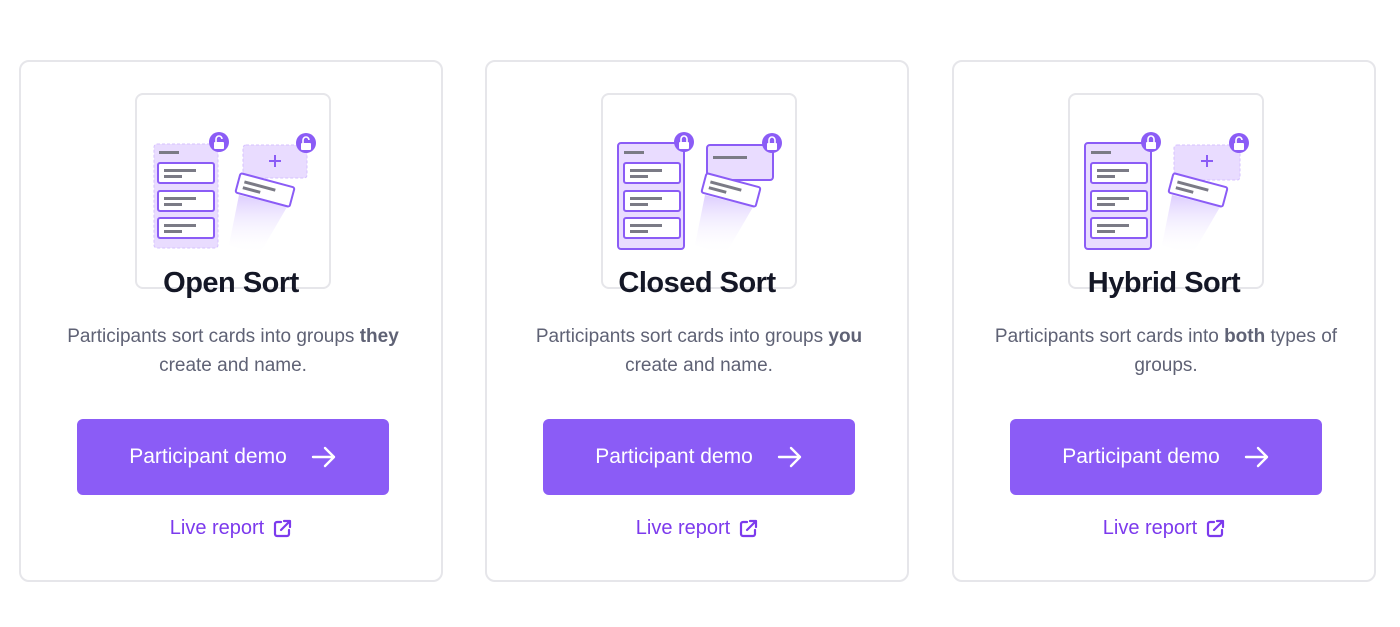 This screenshot has height=627, width=1400. Describe the element at coordinates (1245, 336) in the screenshot. I see `description-emphasis: both` at that location.